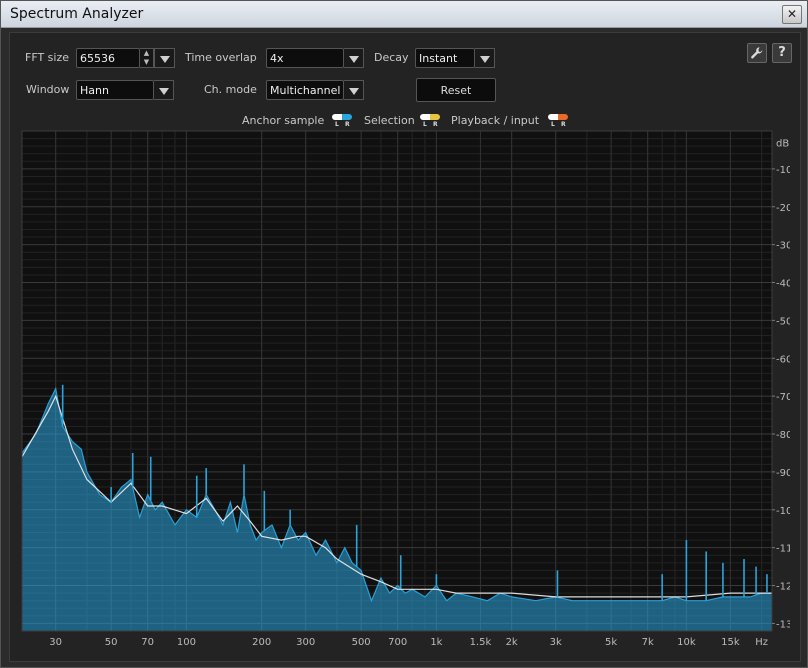 This screenshot has width=808, height=668. I want to click on legend-anchor-sample-label: Anchor sample, so click(283, 120).